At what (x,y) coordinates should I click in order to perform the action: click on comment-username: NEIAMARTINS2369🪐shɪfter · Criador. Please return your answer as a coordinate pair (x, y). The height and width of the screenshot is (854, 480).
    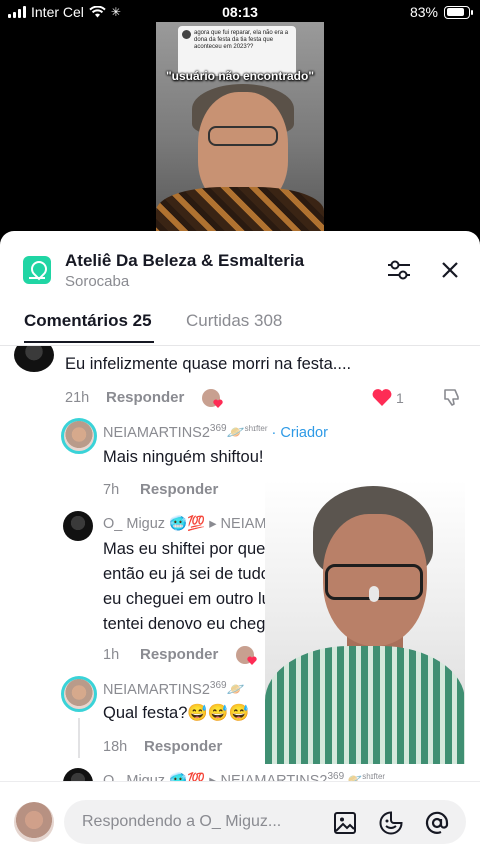
    Looking at the image, I should click on (215, 432).